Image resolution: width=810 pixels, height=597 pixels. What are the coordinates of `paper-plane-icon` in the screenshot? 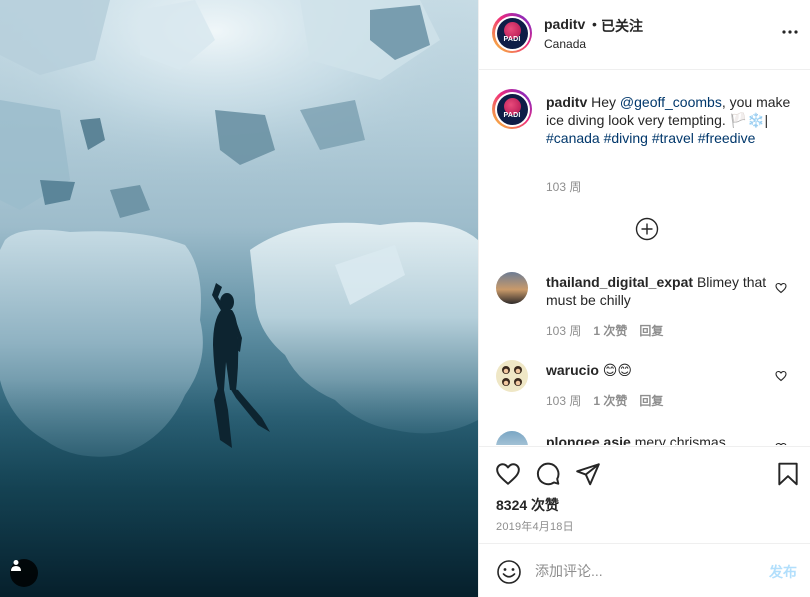 It's located at (588, 474).